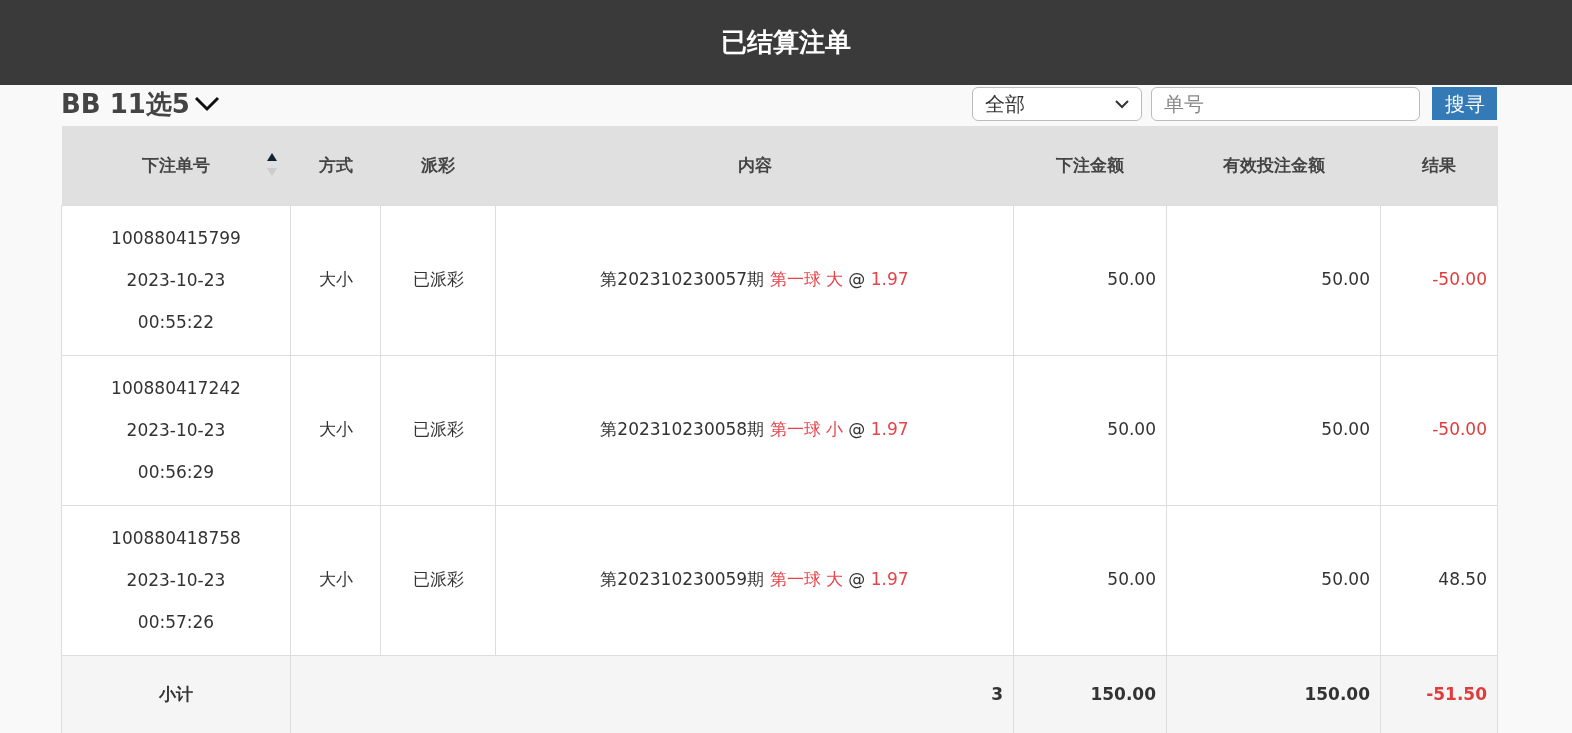  Describe the element at coordinates (1464, 103) in the screenshot. I see `search-button: 搜寻` at that location.